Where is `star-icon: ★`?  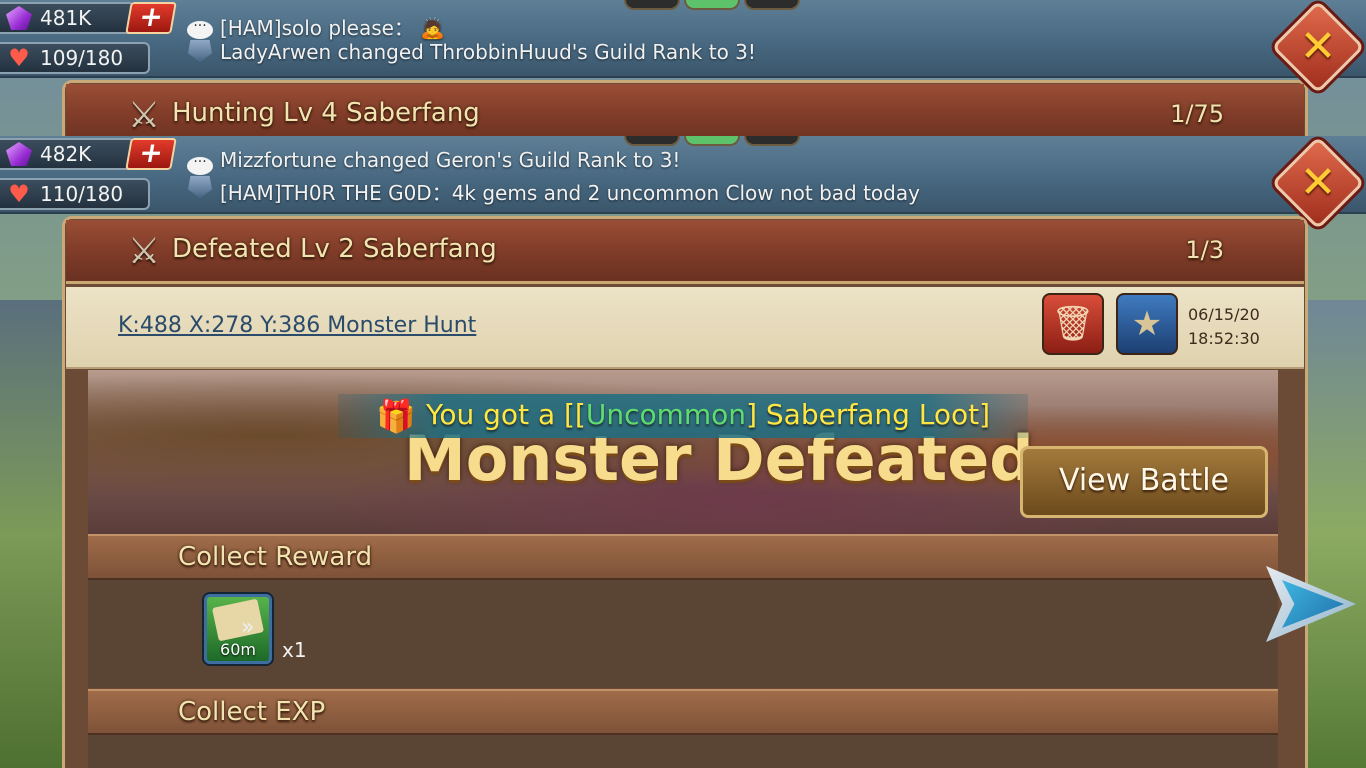 star-icon: ★ is located at coordinates (1147, 324).